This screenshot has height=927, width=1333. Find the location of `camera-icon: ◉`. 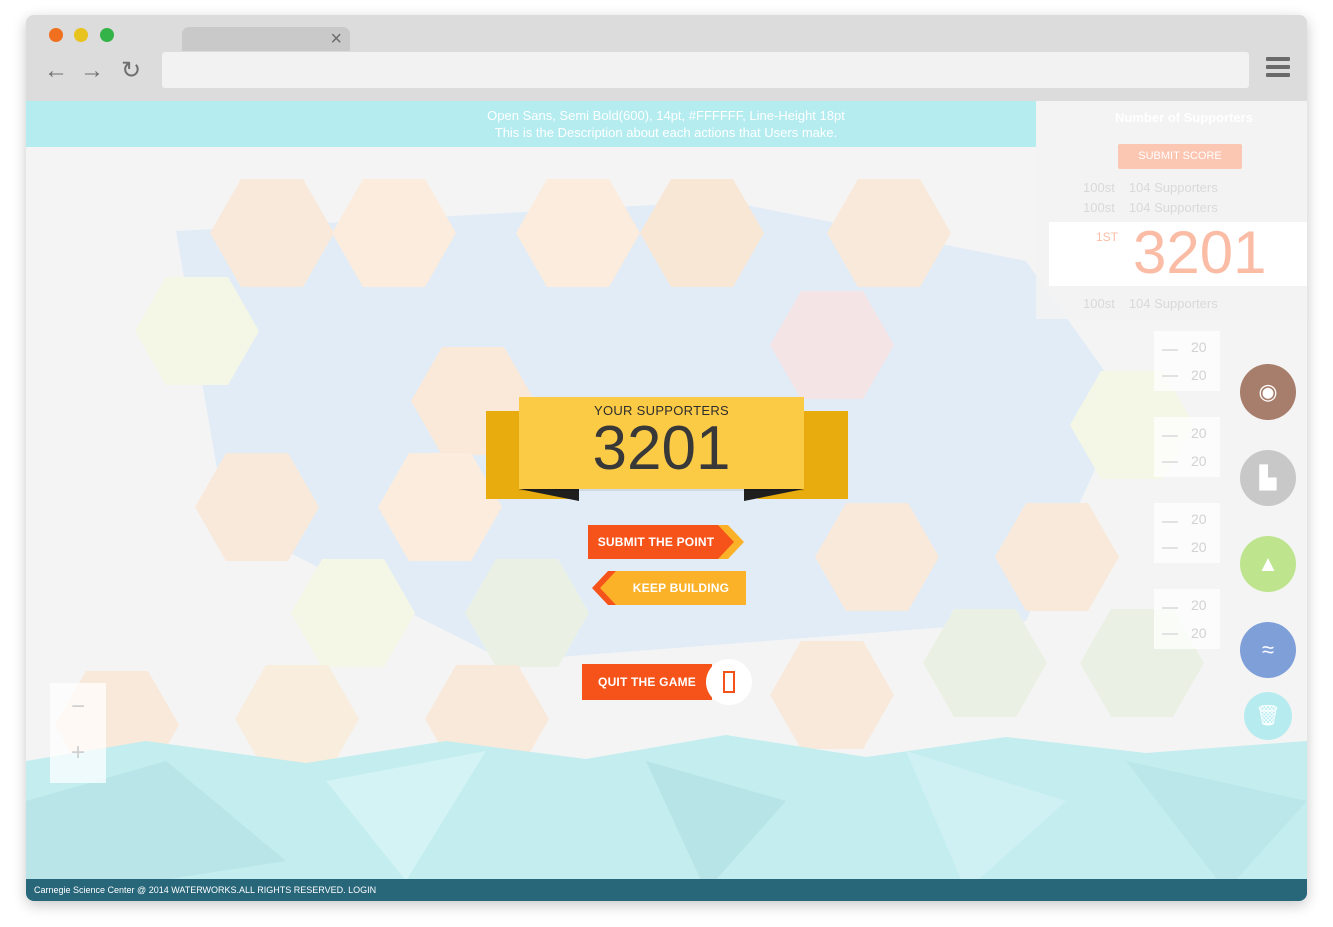

camera-icon: ◉ is located at coordinates (1268, 391).